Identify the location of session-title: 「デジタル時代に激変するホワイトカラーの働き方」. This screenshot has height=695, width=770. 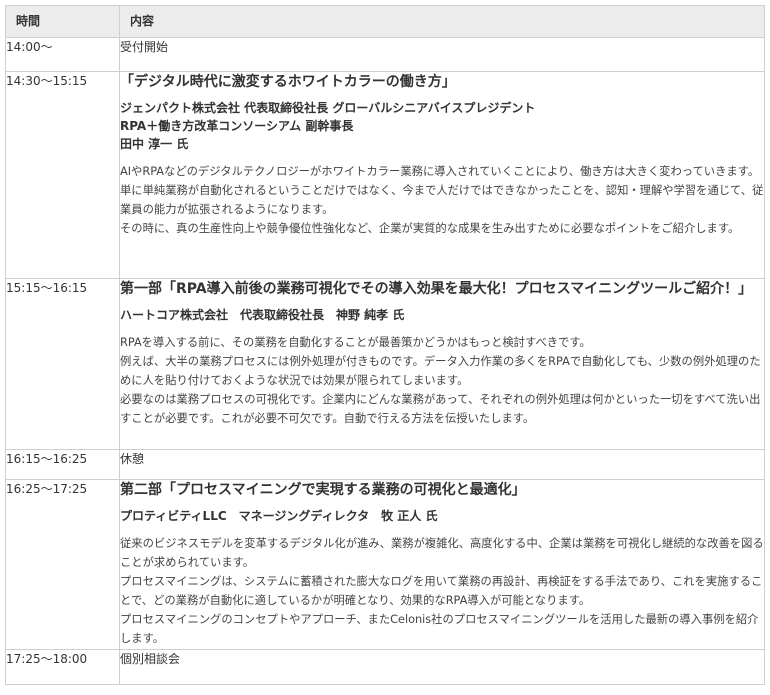
(288, 82).